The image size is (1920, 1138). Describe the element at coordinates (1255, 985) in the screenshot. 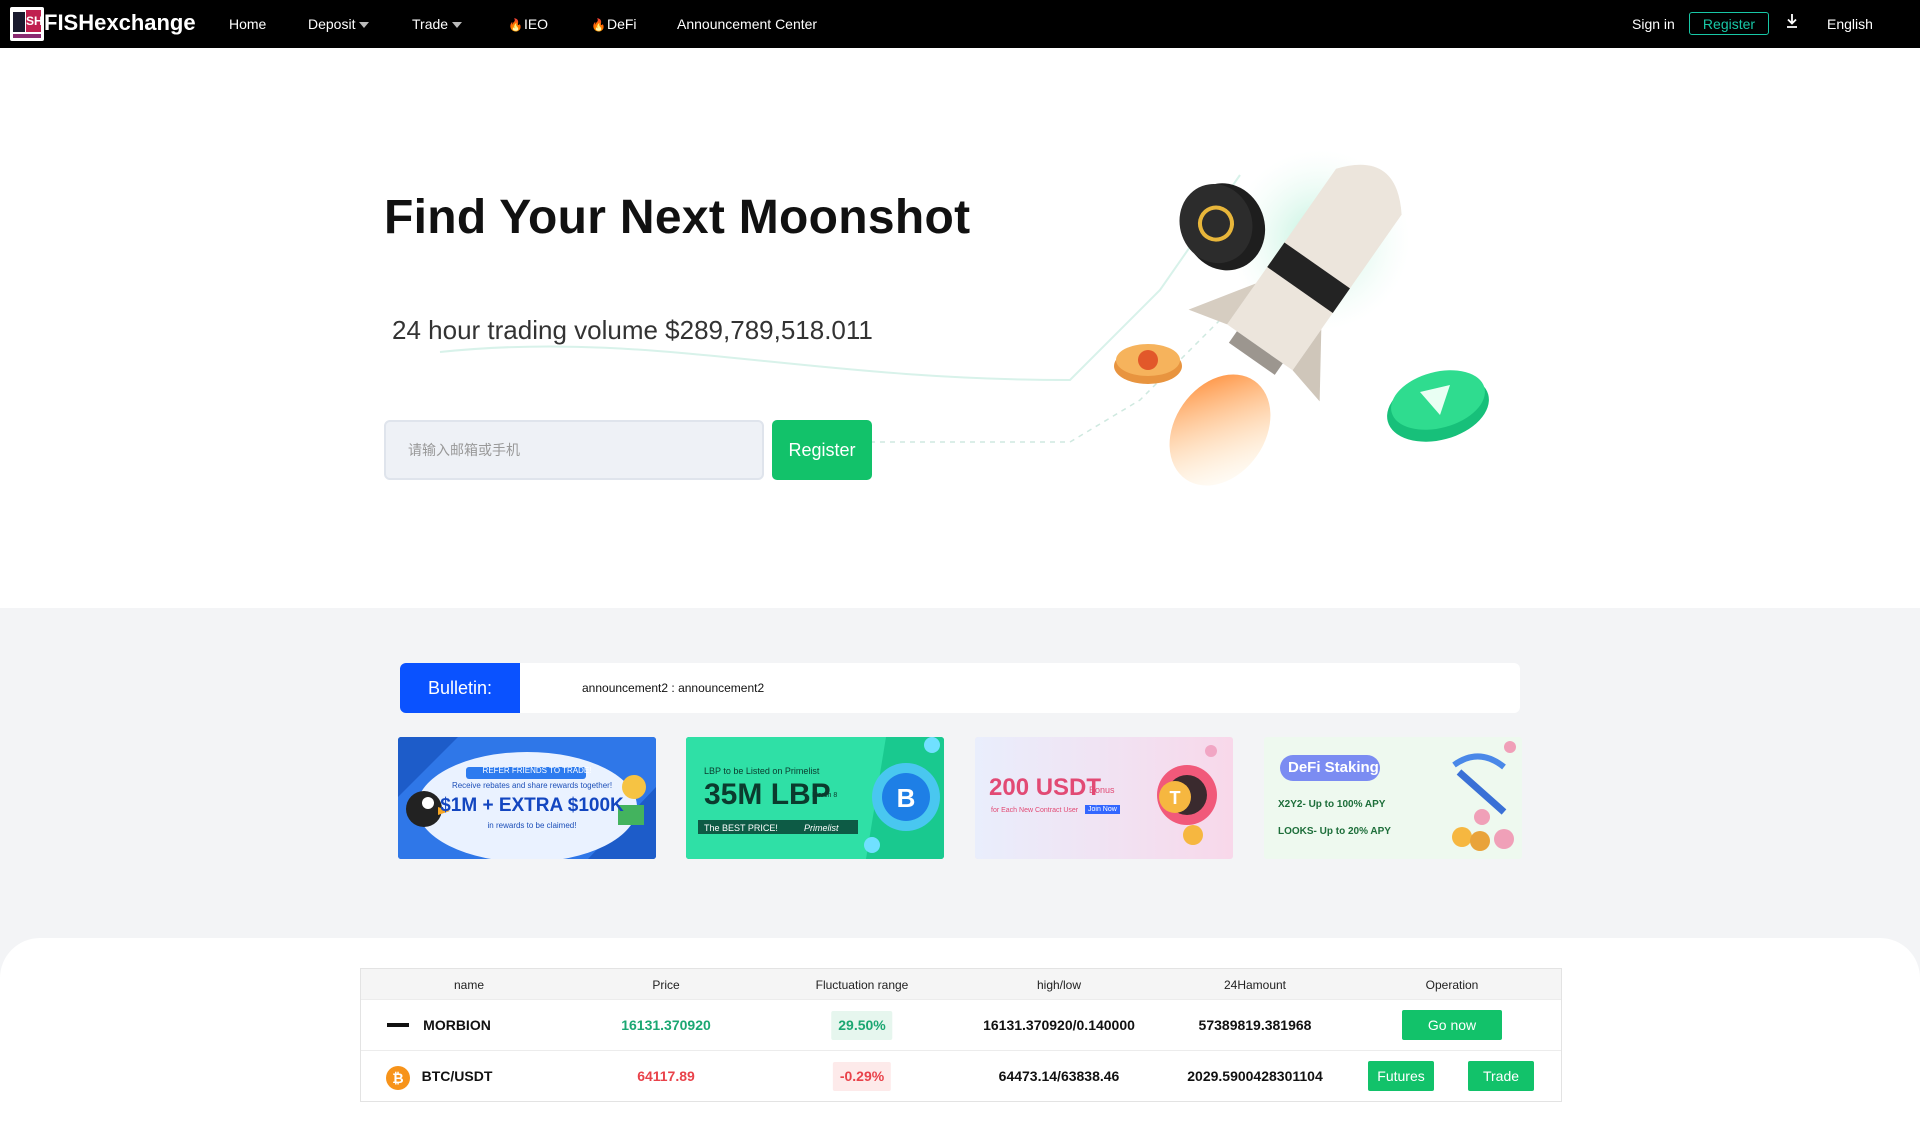

I see `col-24h-amount: 24Hamount` at that location.